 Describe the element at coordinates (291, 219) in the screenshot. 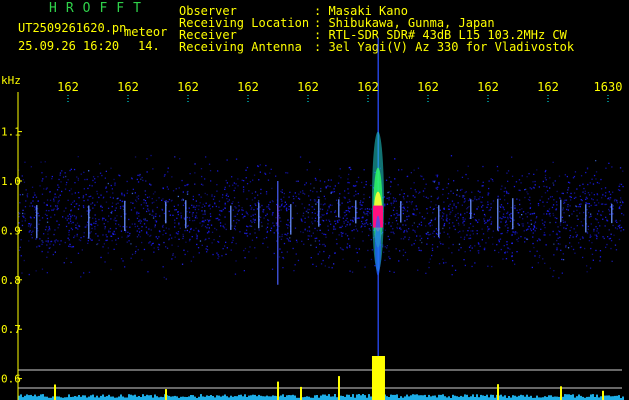

I see `noise-streak` at that location.